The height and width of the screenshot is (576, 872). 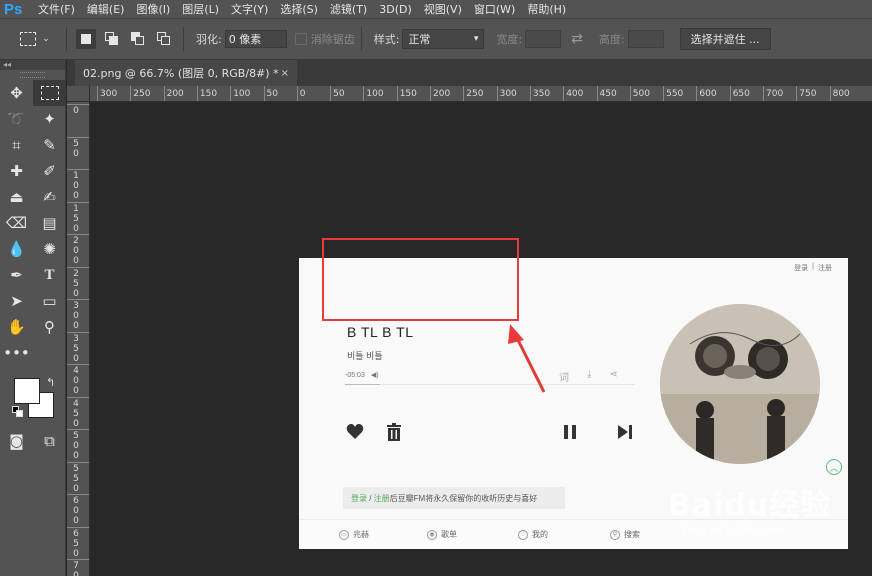 What do you see at coordinates (577, 39) in the screenshot?
I see `swap-dimensions-icon: ⇄` at bounding box center [577, 39].